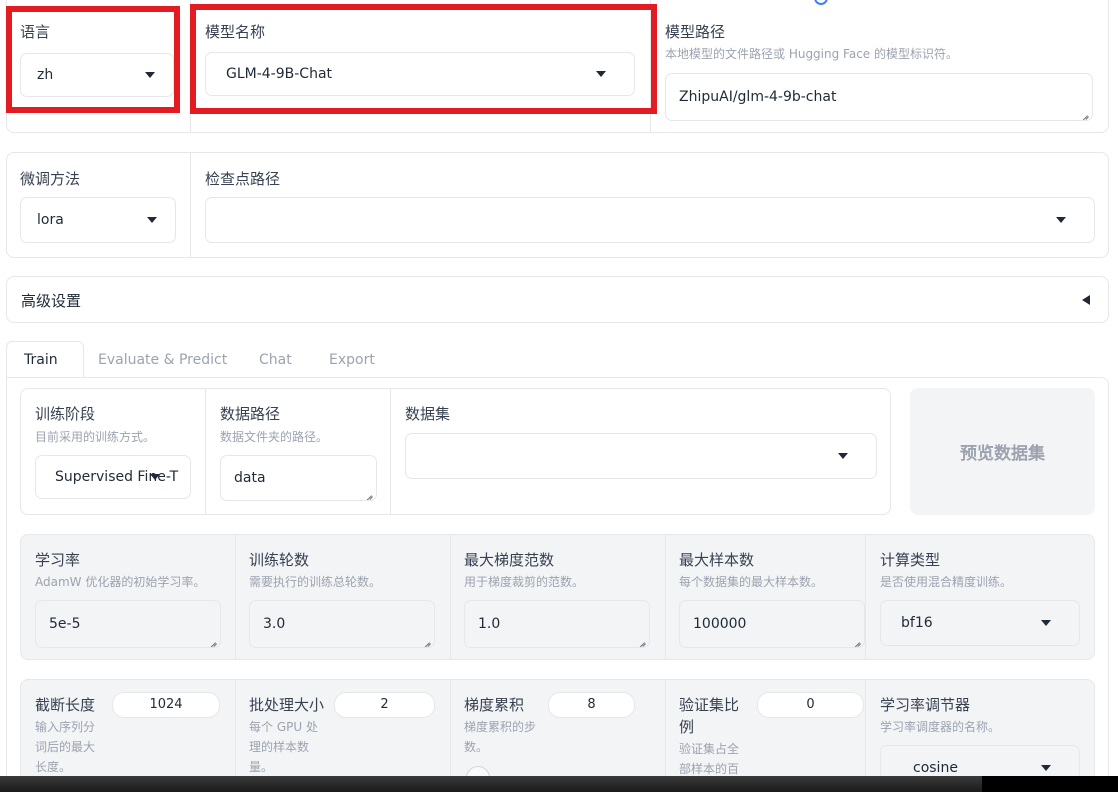 This screenshot has height=792, width=1118. I want to click on bottom-overlay-bar, so click(559, 784).